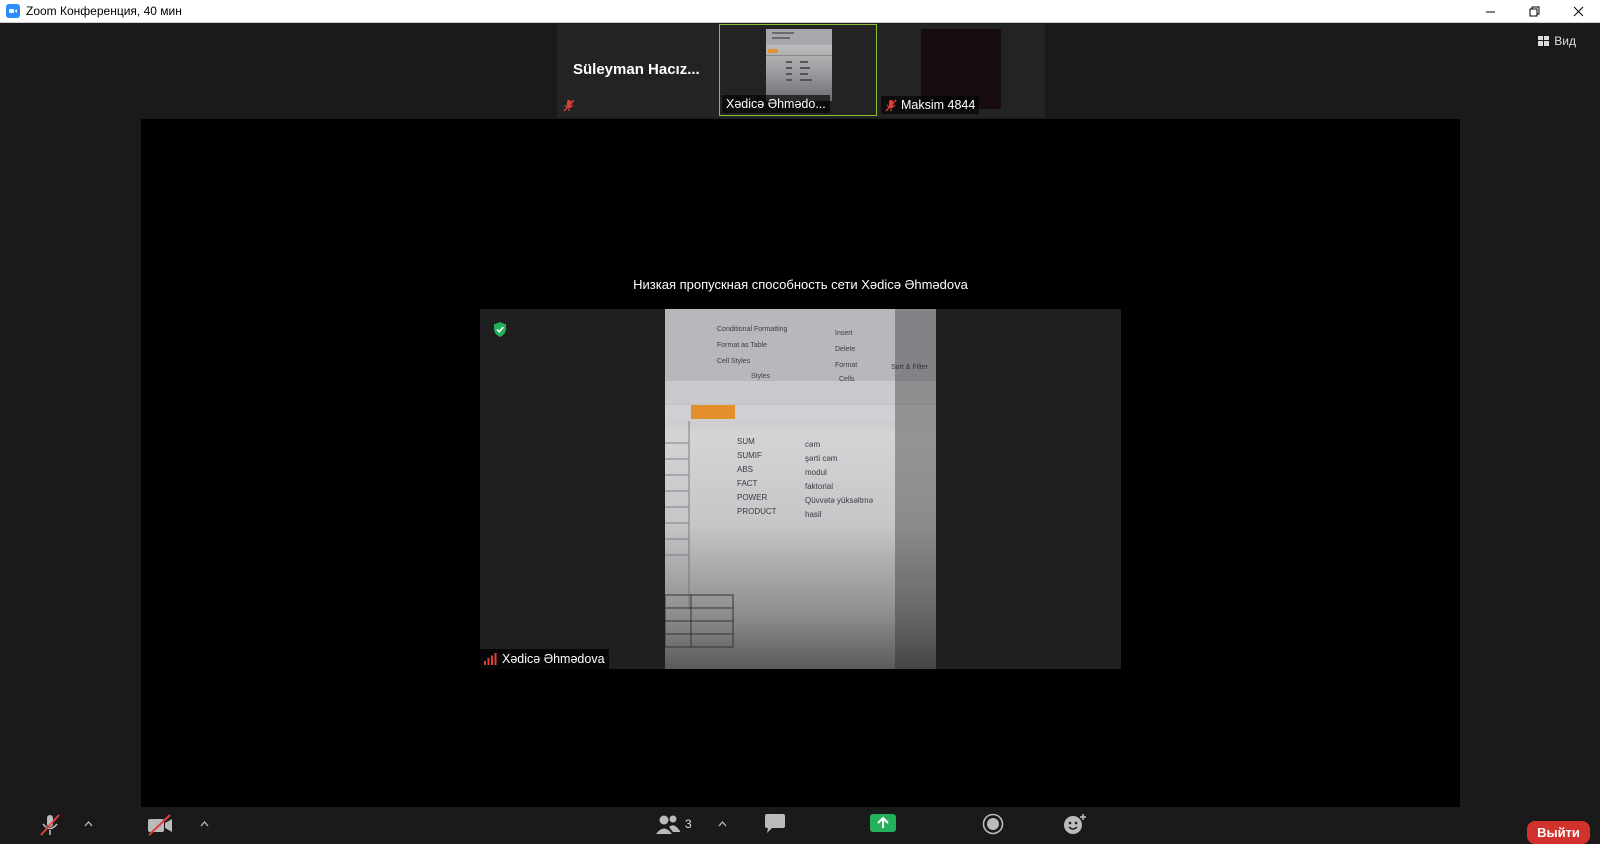 The width and height of the screenshot is (1600, 844). I want to click on participant-tile-maksim: Maksim 4844, so click(958, 70).